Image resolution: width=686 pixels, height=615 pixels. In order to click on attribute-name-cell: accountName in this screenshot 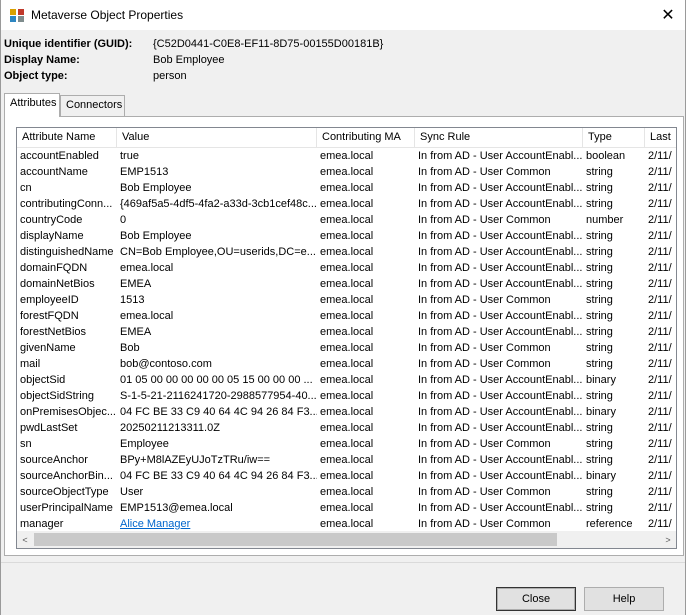, I will do `click(54, 172)`.